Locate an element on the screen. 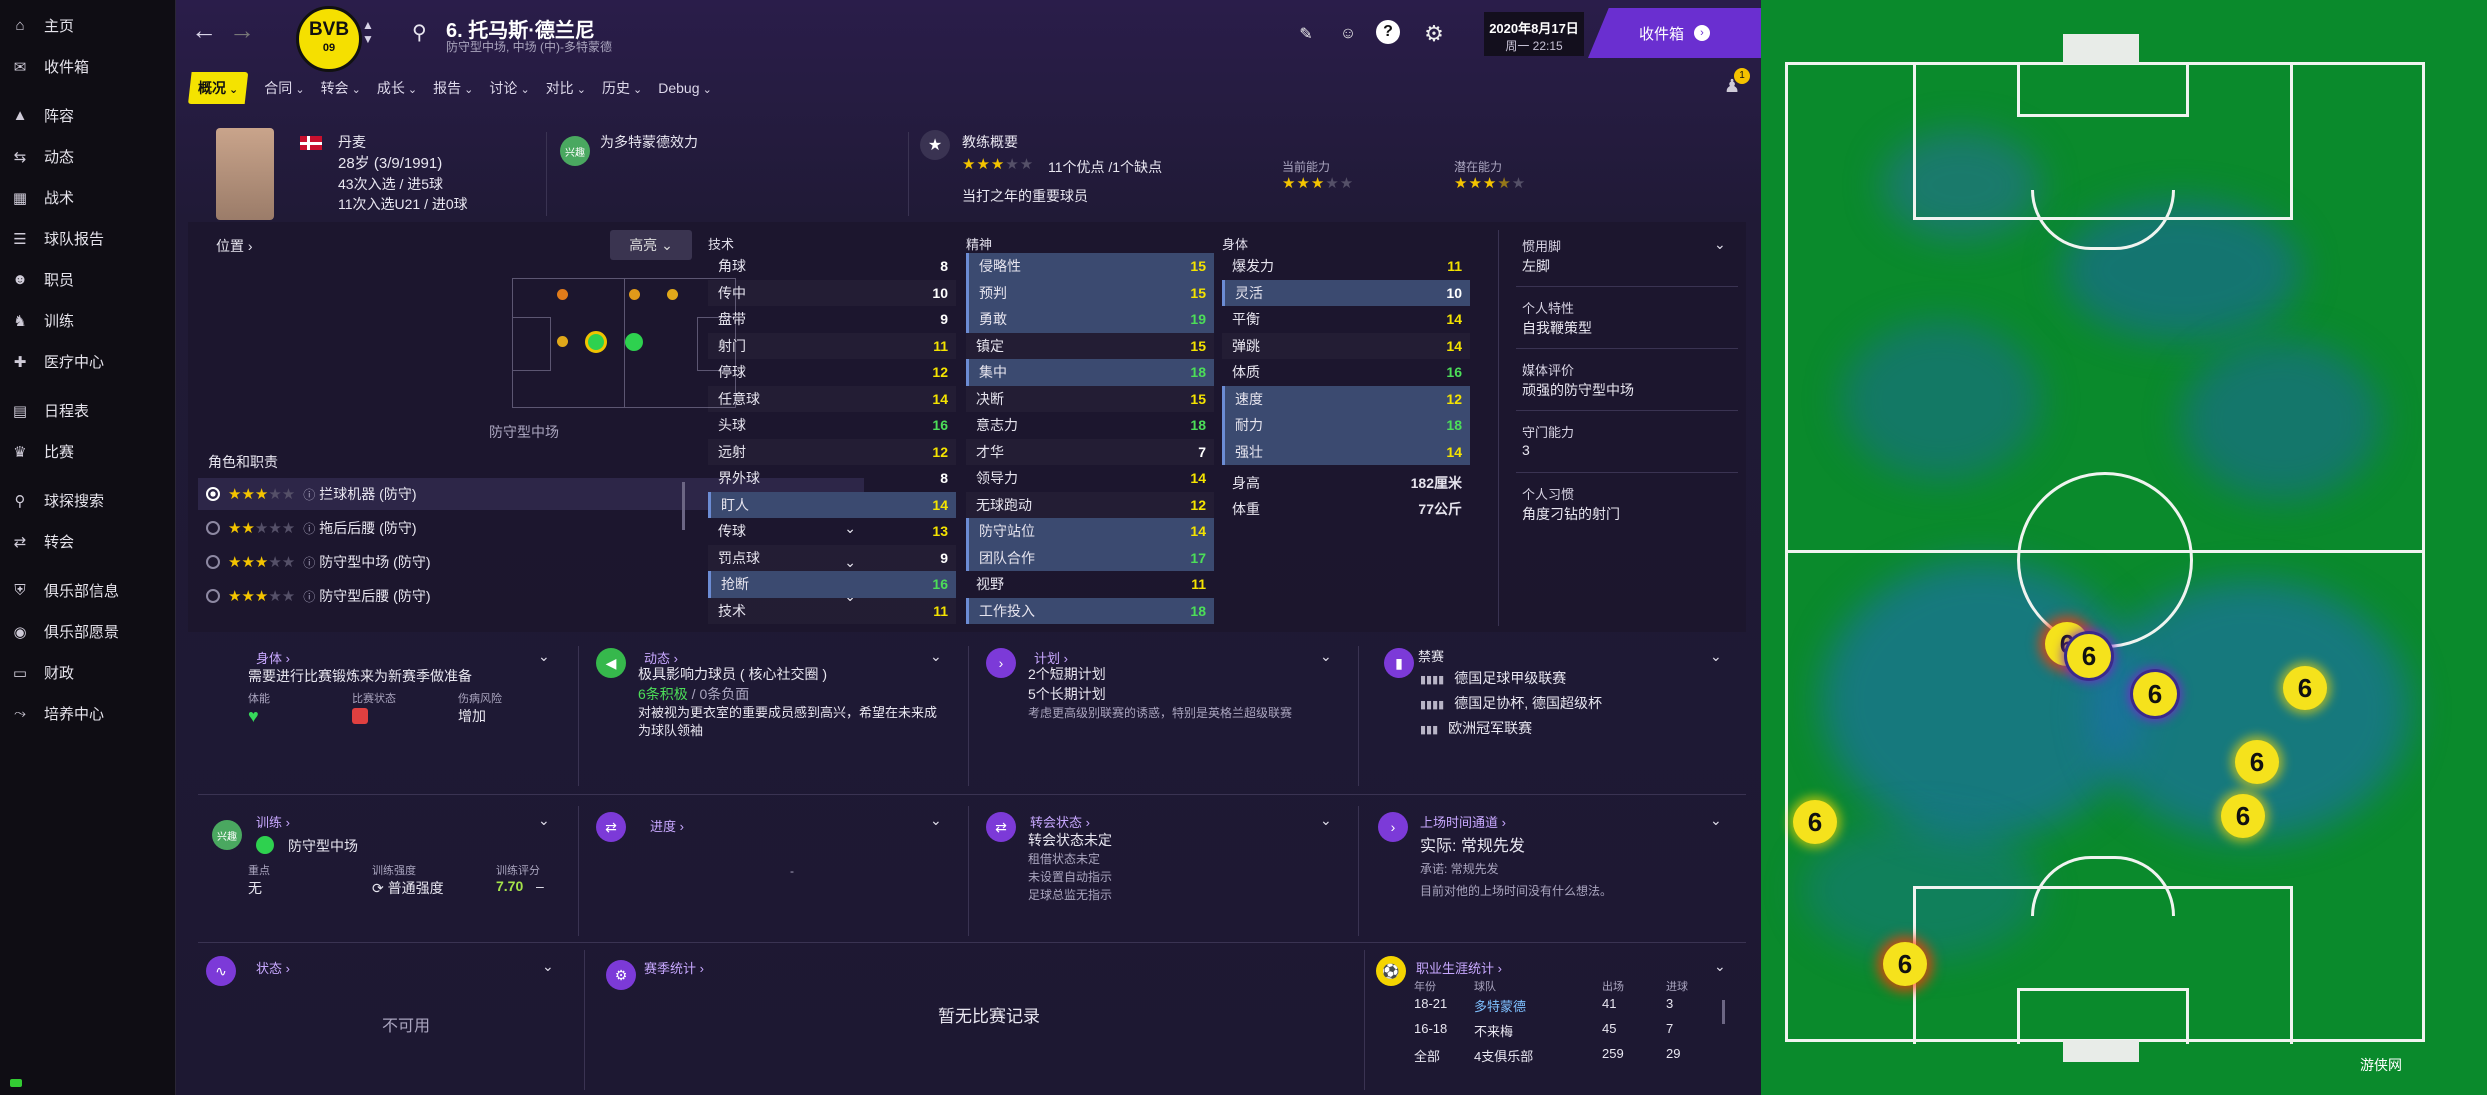 This screenshot has height=1095, width=2487. attribute-row: 传球 13 is located at coordinates (832, 531).